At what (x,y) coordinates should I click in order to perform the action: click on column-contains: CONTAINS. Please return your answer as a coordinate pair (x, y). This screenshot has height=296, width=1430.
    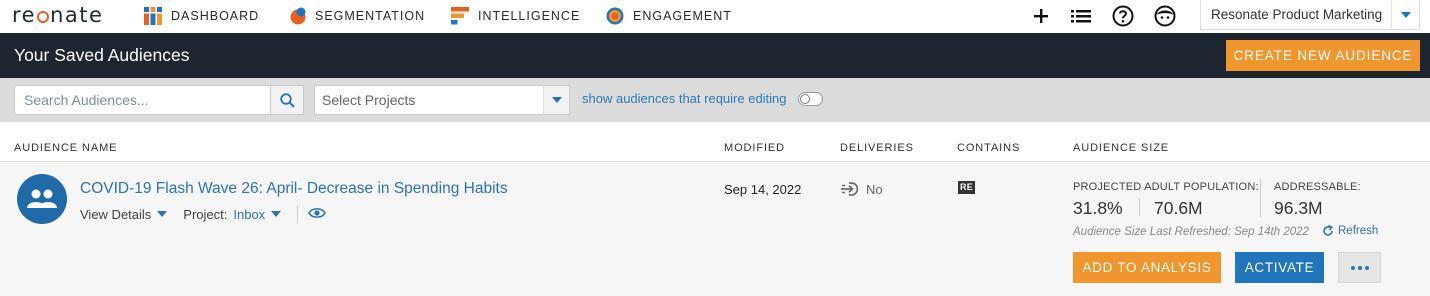
    Looking at the image, I should click on (988, 148).